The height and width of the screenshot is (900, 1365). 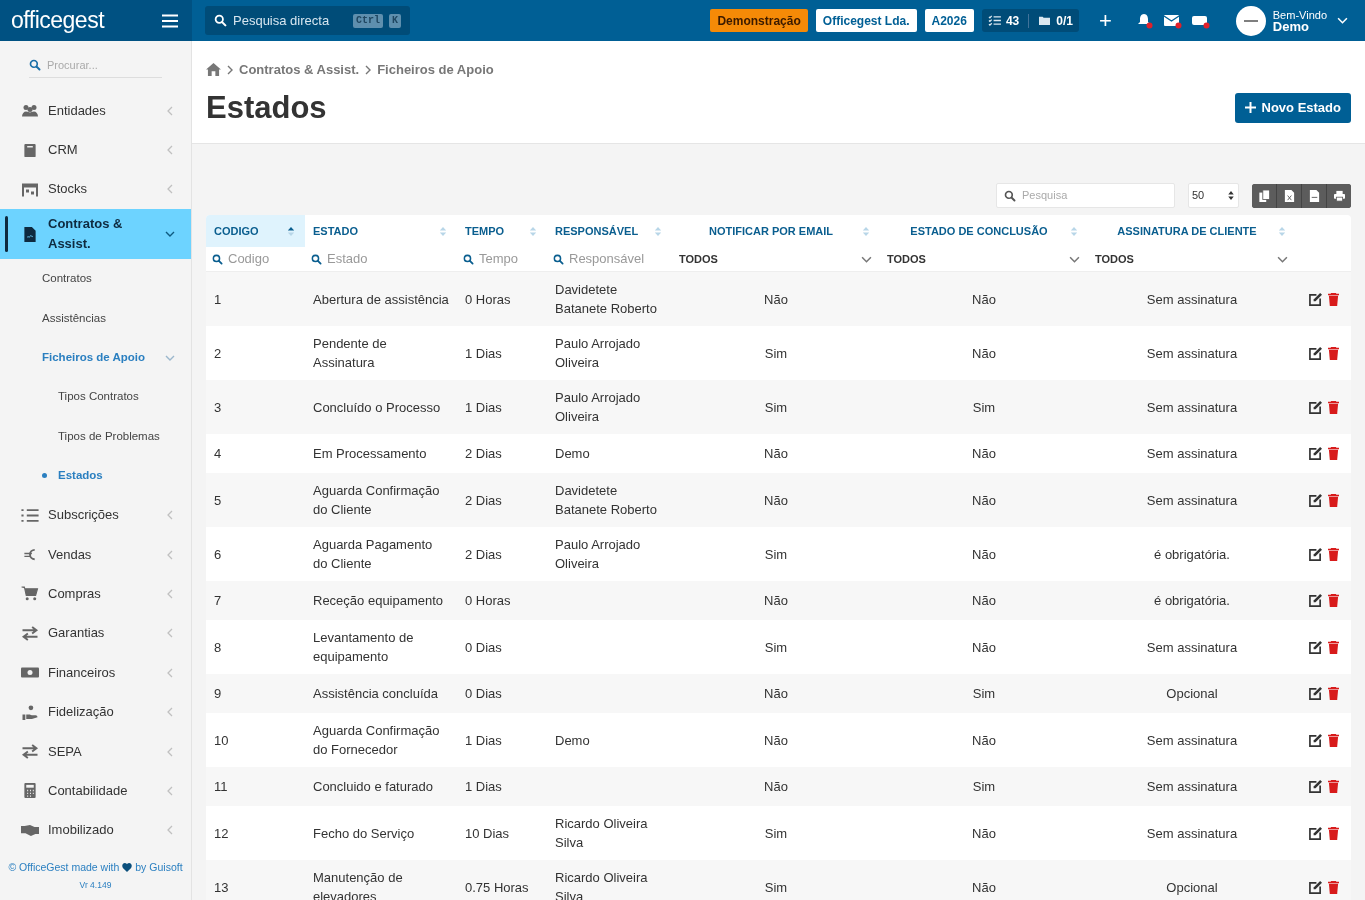 What do you see at coordinates (502, 231) in the screenshot?
I see `column-header: TEMPO` at bounding box center [502, 231].